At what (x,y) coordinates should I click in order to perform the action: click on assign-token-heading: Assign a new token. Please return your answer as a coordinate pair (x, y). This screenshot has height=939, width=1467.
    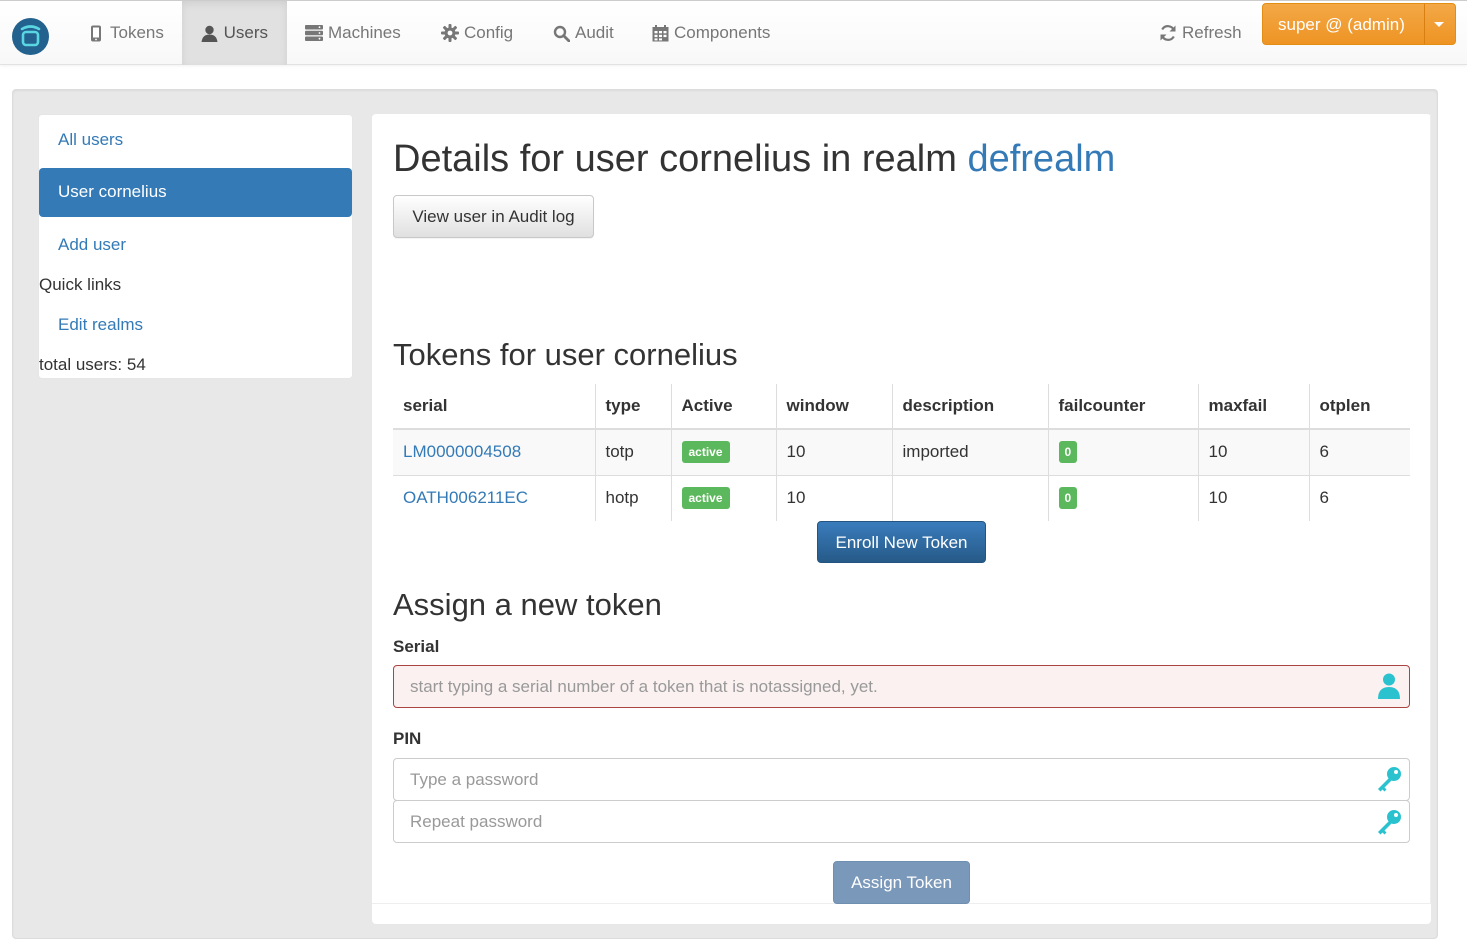
    Looking at the image, I should click on (527, 604).